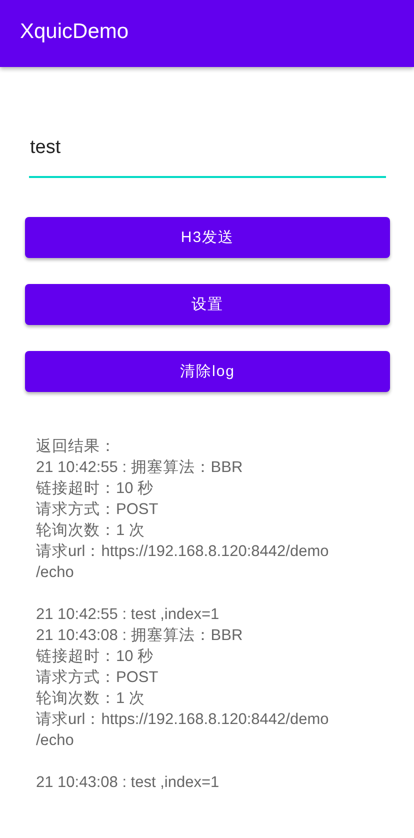  I want to click on action-button: H3发送, so click(207, 237).